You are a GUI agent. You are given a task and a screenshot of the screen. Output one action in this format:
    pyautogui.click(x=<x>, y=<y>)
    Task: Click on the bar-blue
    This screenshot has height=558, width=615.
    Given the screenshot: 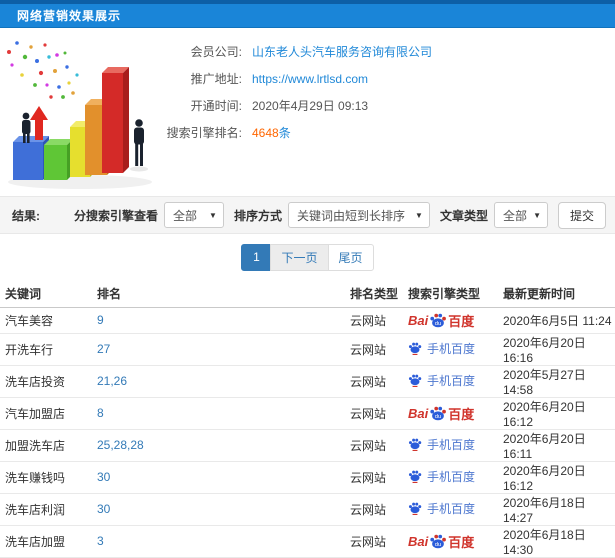 What is the action you would take?
    pyautogui.click(x=31, y=158)
    